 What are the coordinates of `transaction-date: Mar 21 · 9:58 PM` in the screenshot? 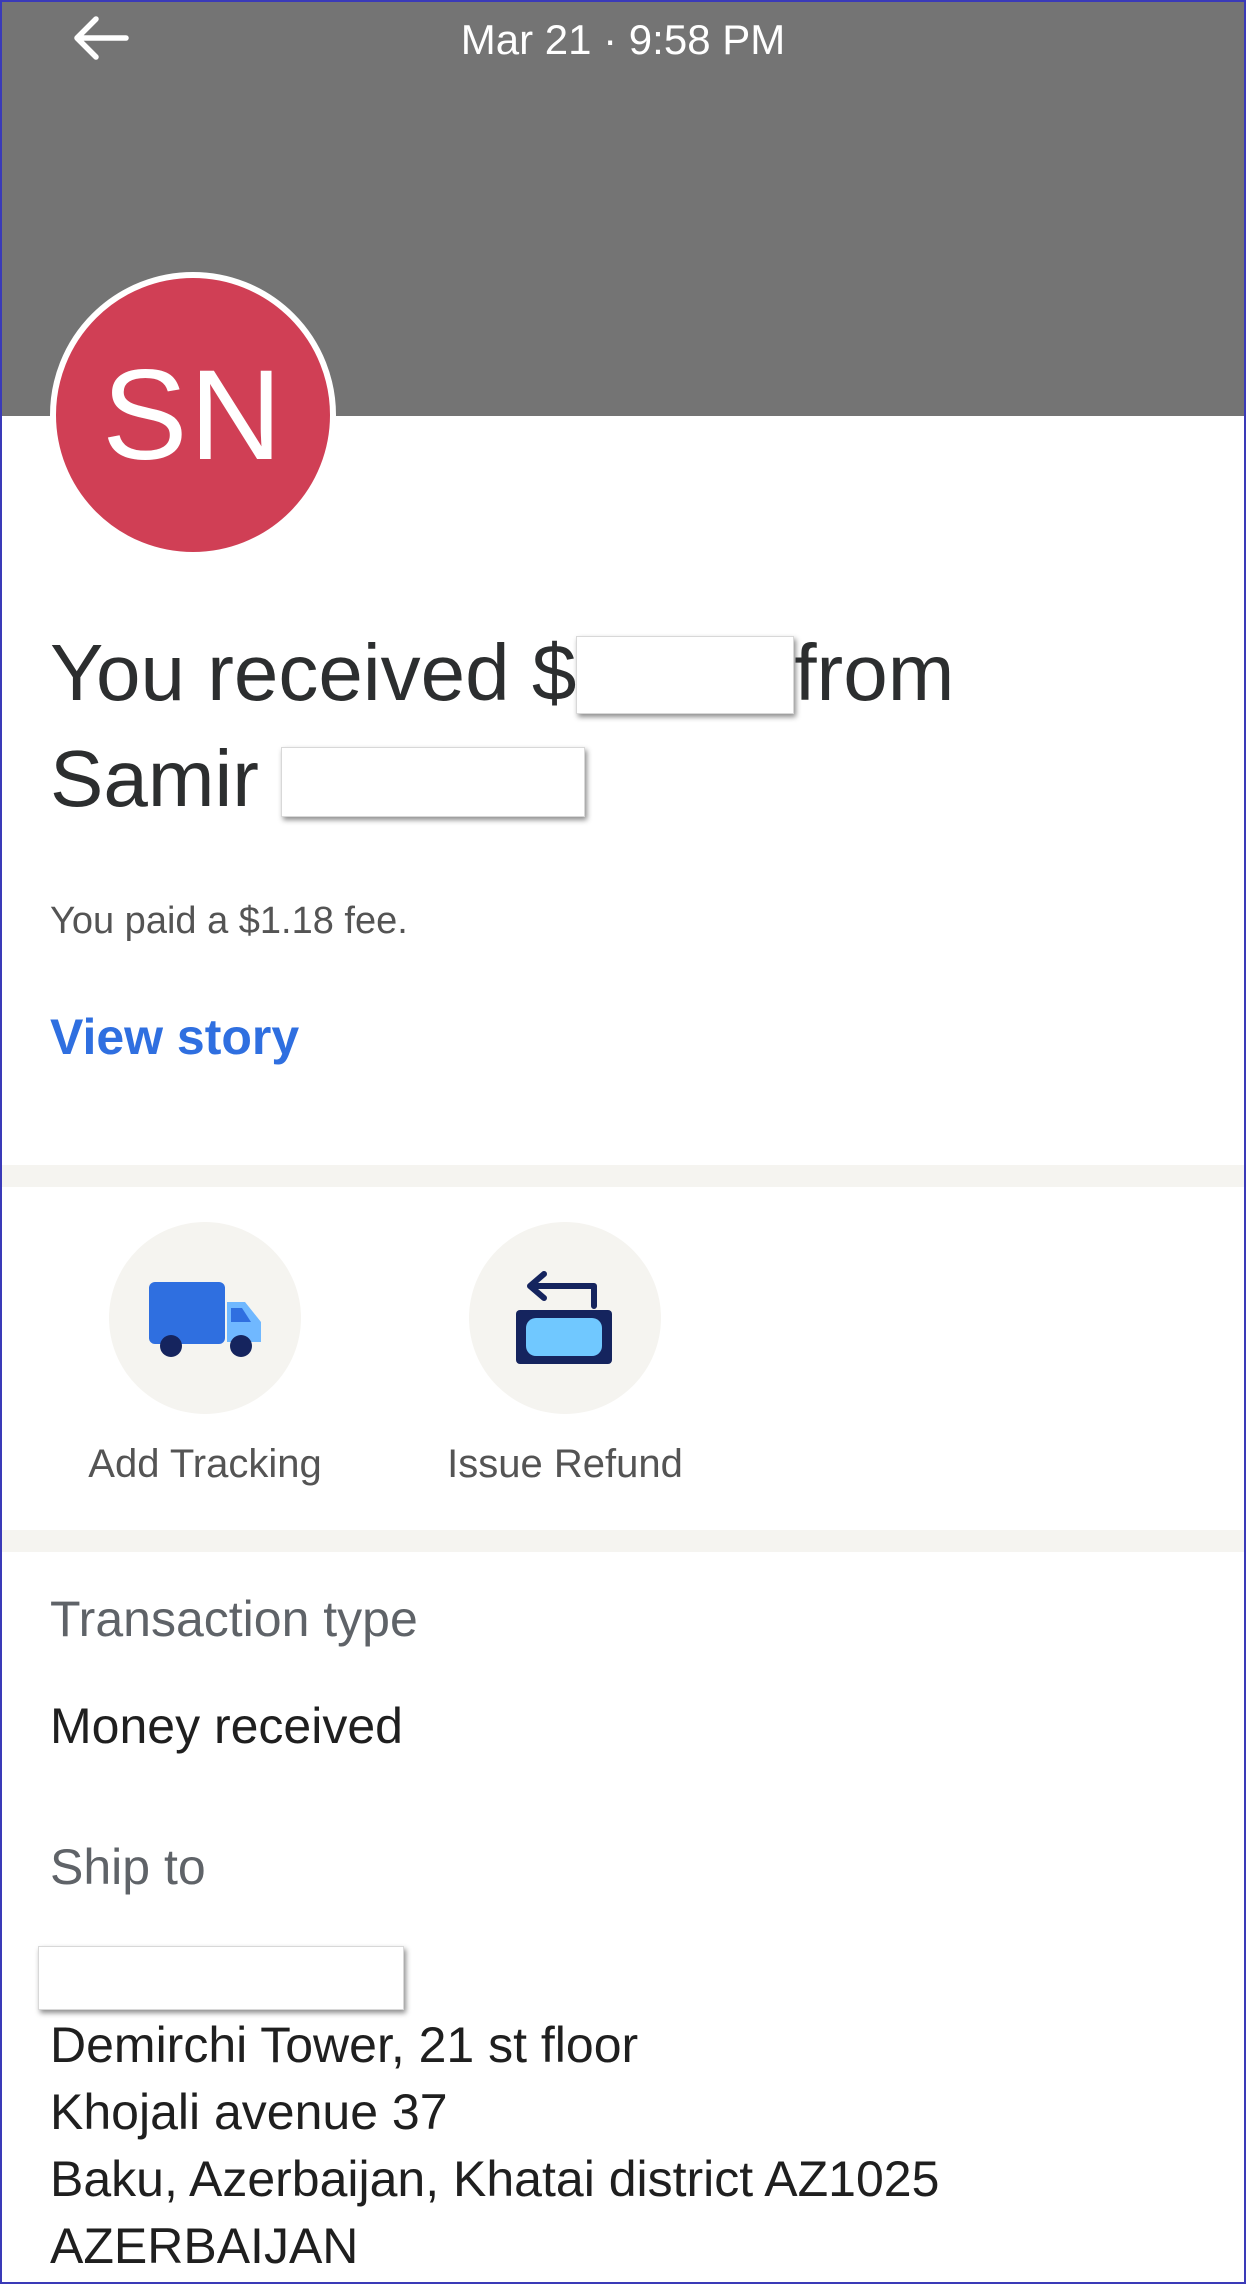 It's located at (623, 39).